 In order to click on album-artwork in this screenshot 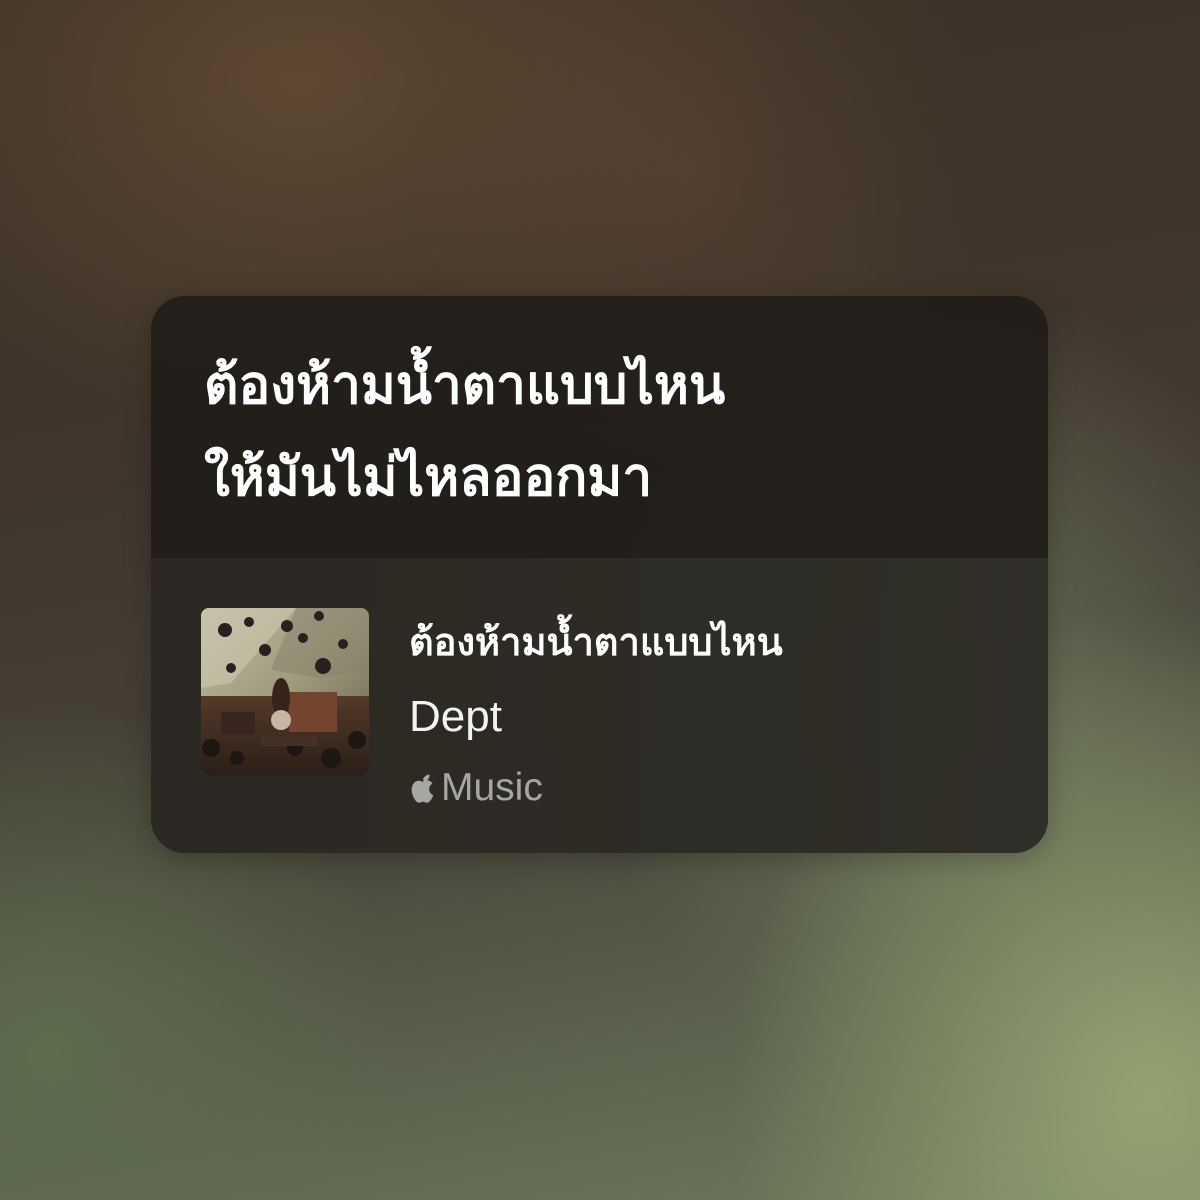, I will do `click(285, 692)`.